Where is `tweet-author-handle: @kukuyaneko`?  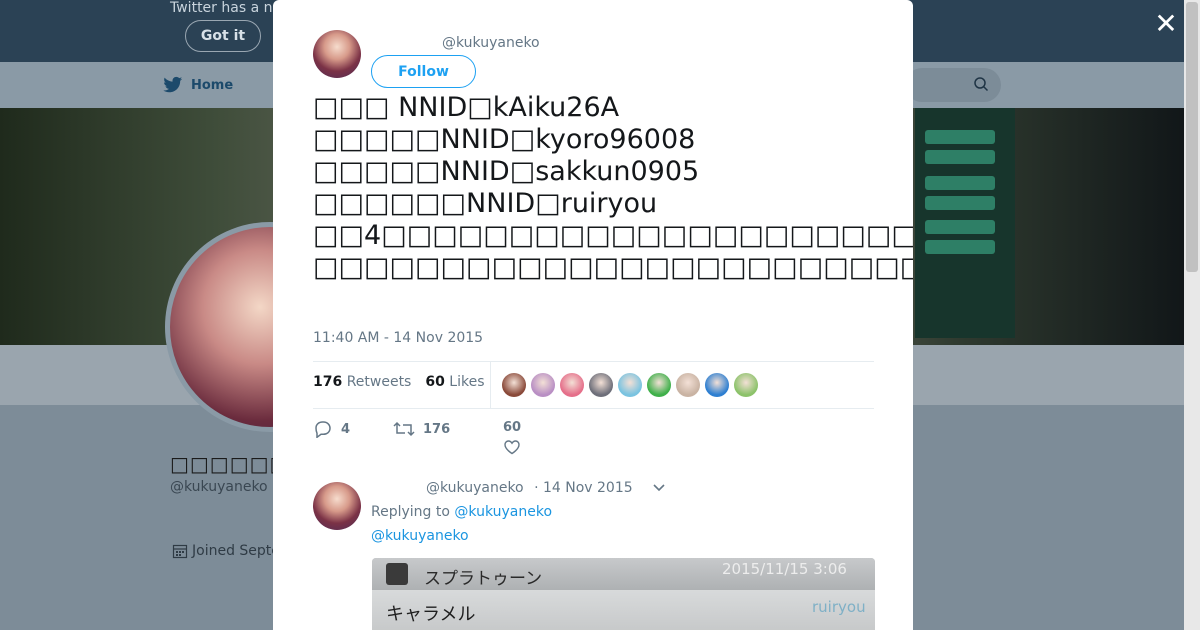 tweet-author-handle: @kukuyaneko is located at coordinates (491, 43).